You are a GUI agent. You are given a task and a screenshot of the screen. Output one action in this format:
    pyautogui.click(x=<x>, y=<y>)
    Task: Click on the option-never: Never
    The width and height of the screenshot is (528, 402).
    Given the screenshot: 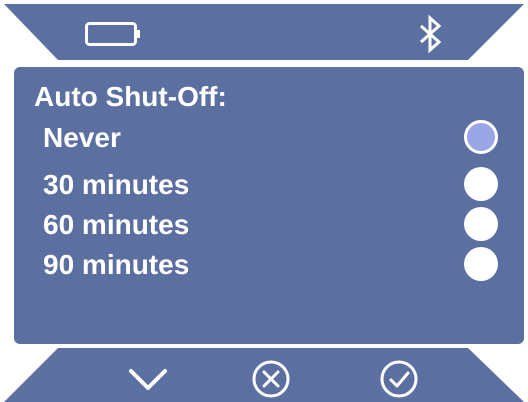 What is the action you would take?
    pyautogui.click(x=278, y=140)
    